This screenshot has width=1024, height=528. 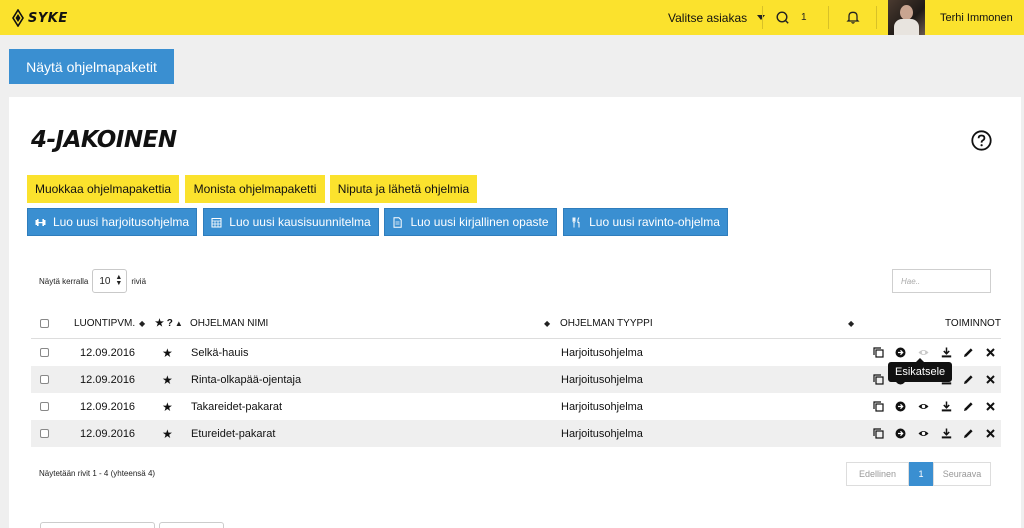 What do you see at coordinates (18, 18) in the screenshot?
I see `logo-mark-icon` at bounding box center [18, 18].